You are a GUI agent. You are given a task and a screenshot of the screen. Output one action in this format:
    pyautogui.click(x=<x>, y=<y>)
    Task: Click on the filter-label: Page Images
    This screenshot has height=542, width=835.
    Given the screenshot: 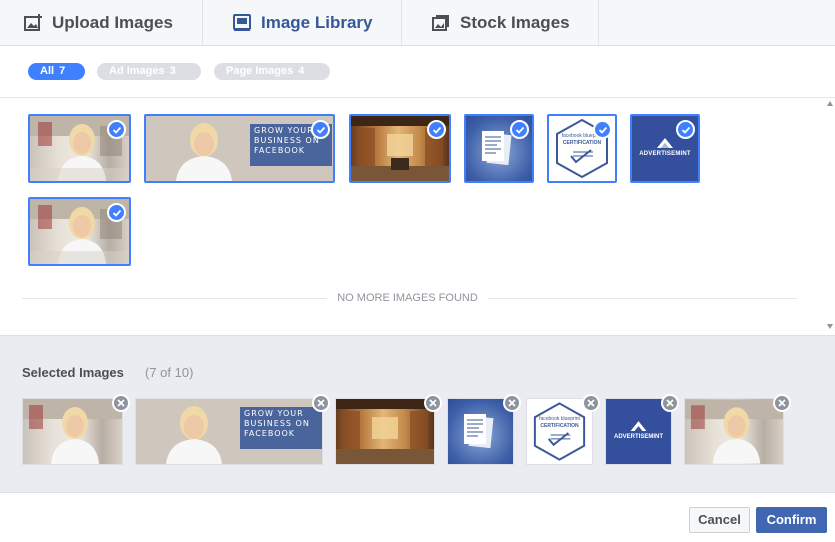 What is the action you would take?
    pyautogui.click(x=260, y=71)
    